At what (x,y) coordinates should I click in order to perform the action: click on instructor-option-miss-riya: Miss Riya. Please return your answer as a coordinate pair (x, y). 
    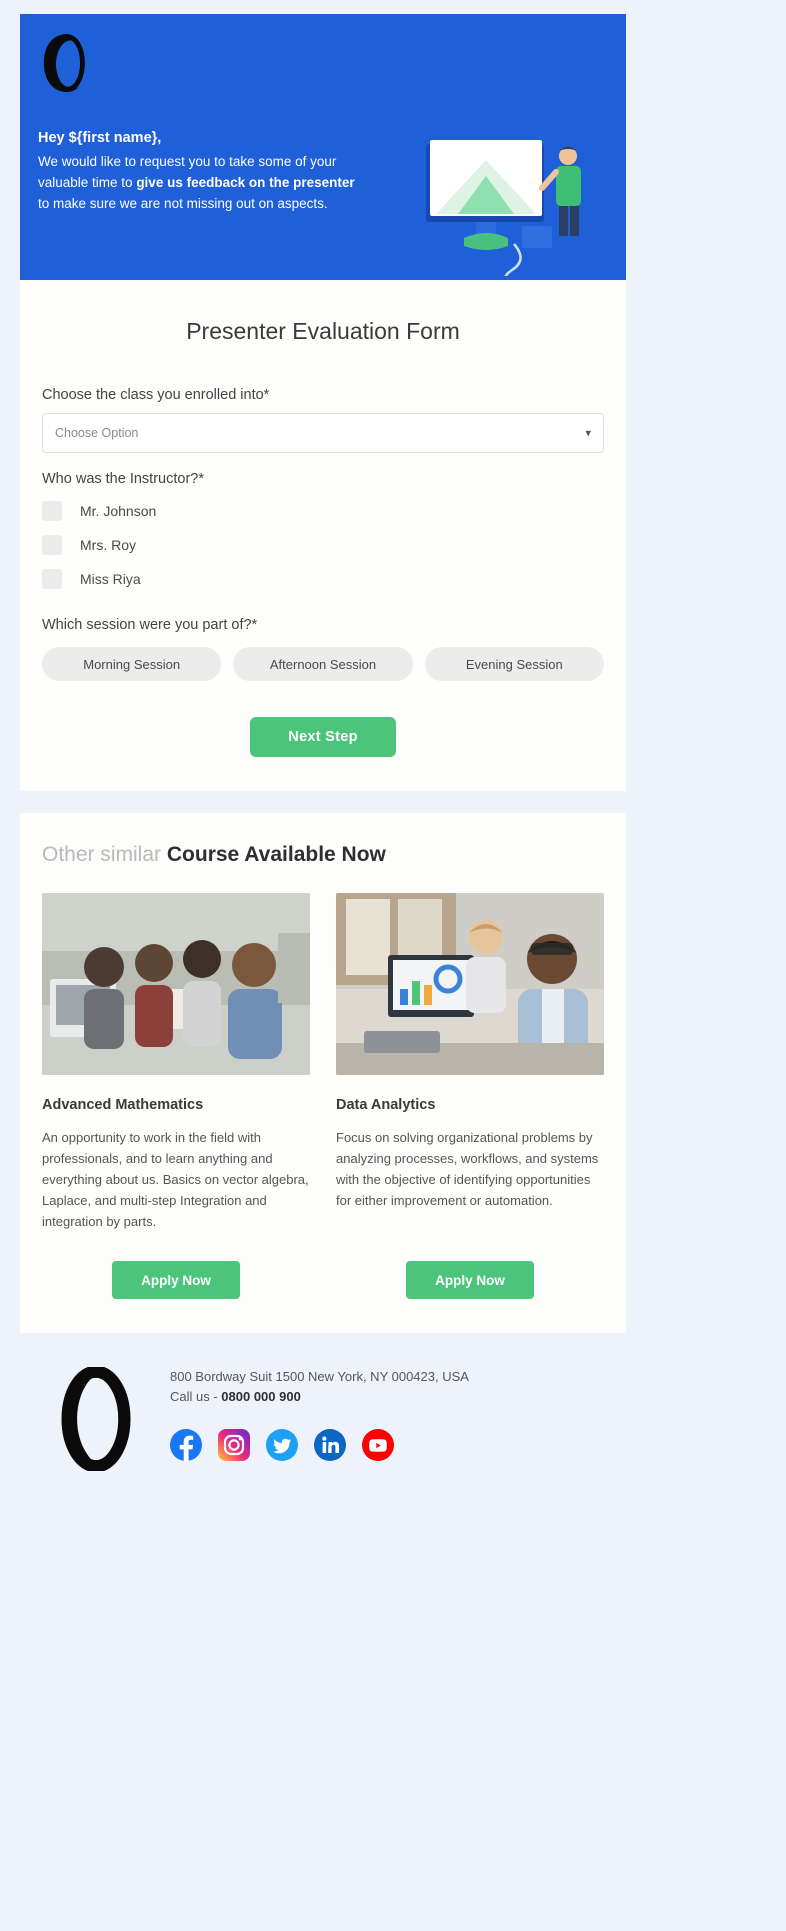
    Looking at the image, I should click on (323, 579).